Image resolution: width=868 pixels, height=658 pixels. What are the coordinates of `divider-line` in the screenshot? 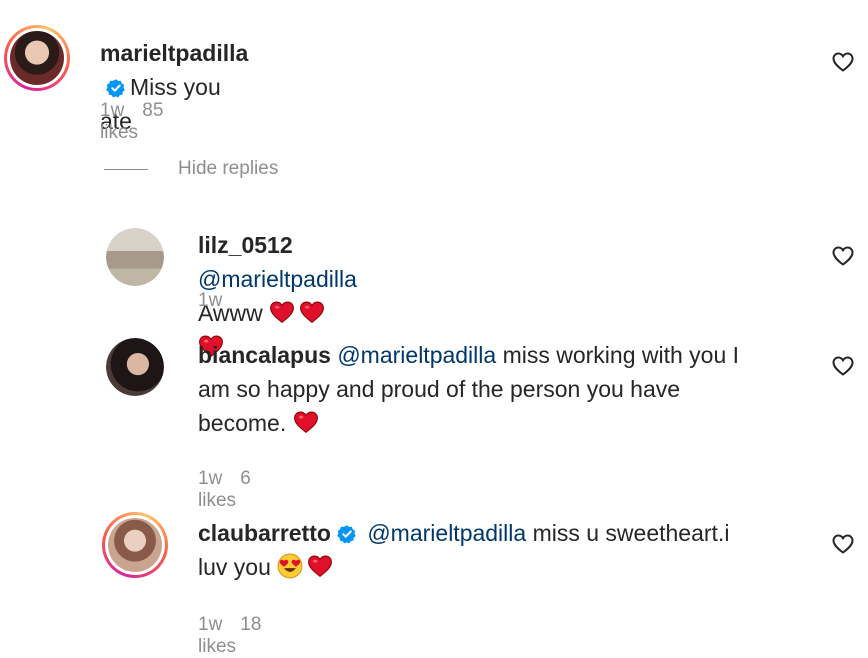 It's located at (126, 169).